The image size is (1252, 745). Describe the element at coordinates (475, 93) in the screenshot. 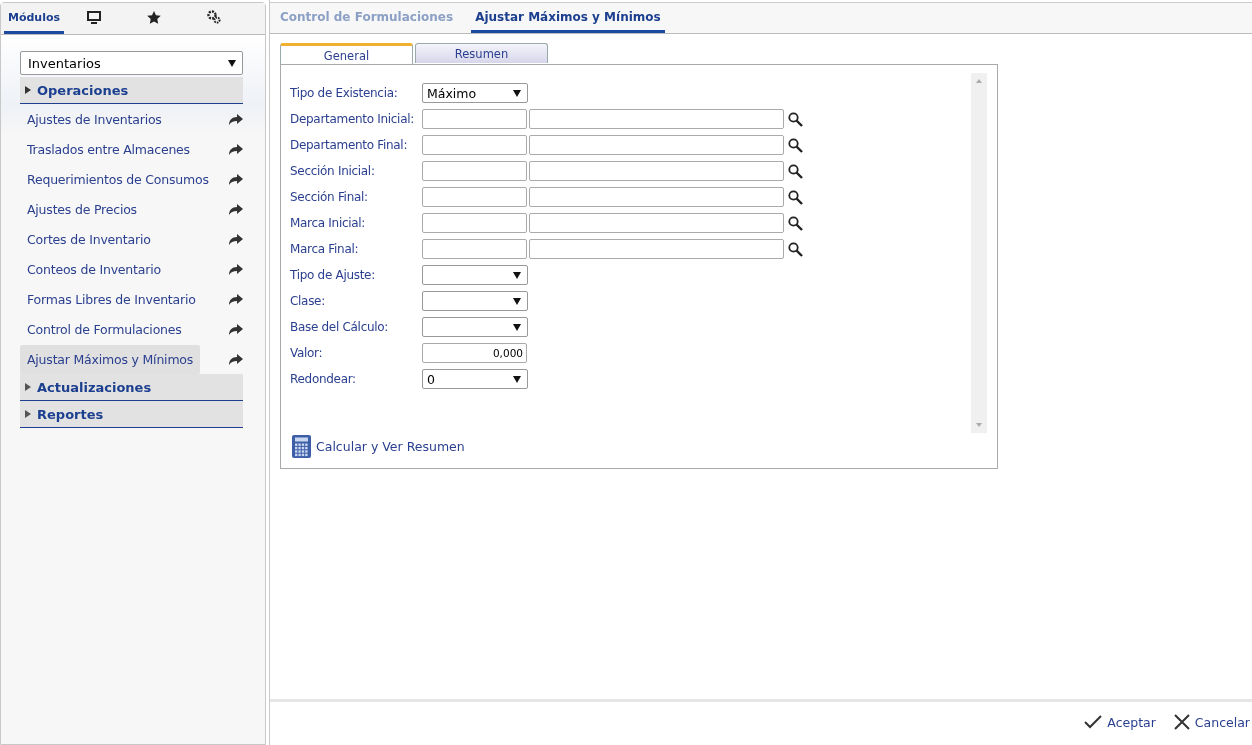

I see `dropdown-field: Máximo` at that location.